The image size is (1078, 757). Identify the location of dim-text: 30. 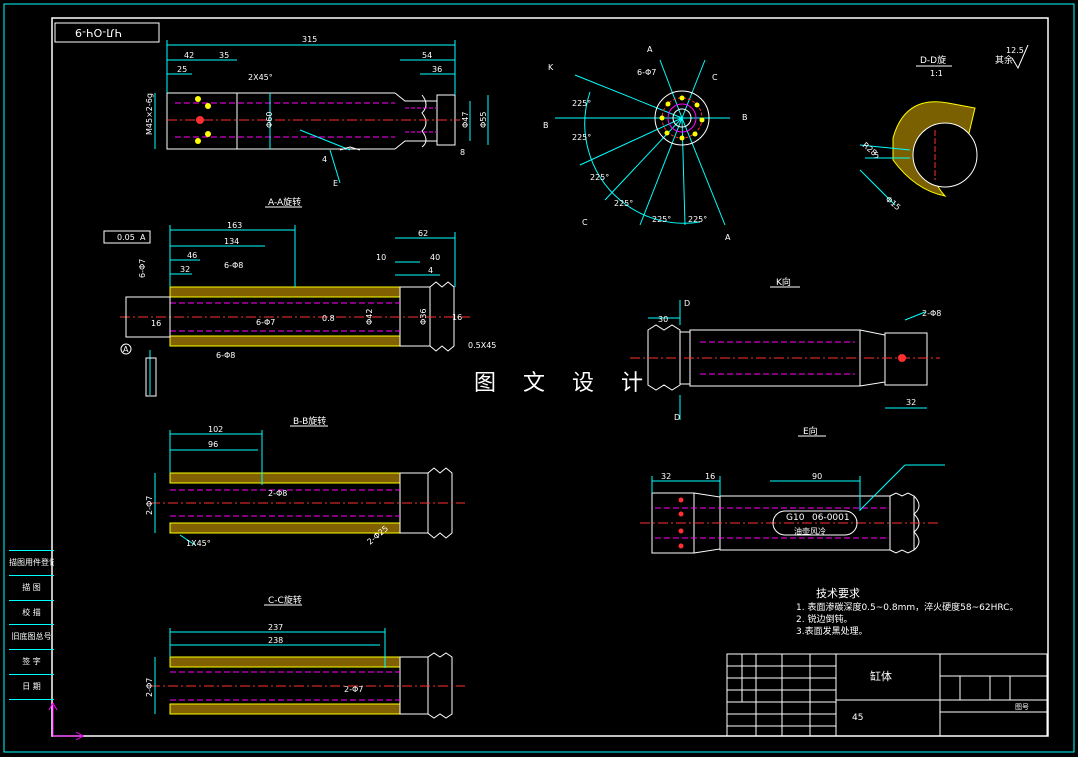
(663, 319).